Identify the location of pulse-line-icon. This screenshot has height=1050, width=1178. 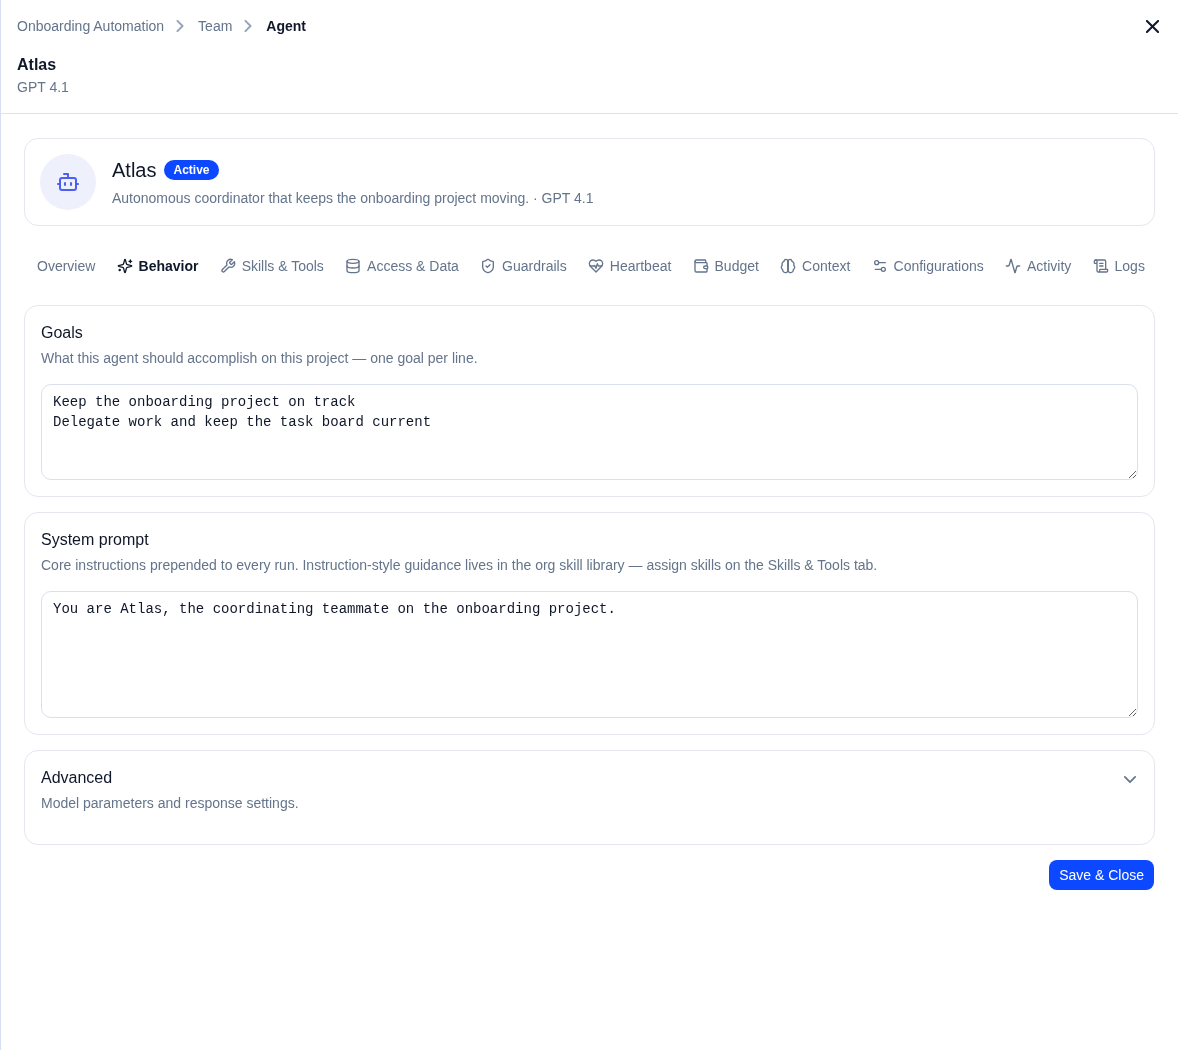
(1013, 266).